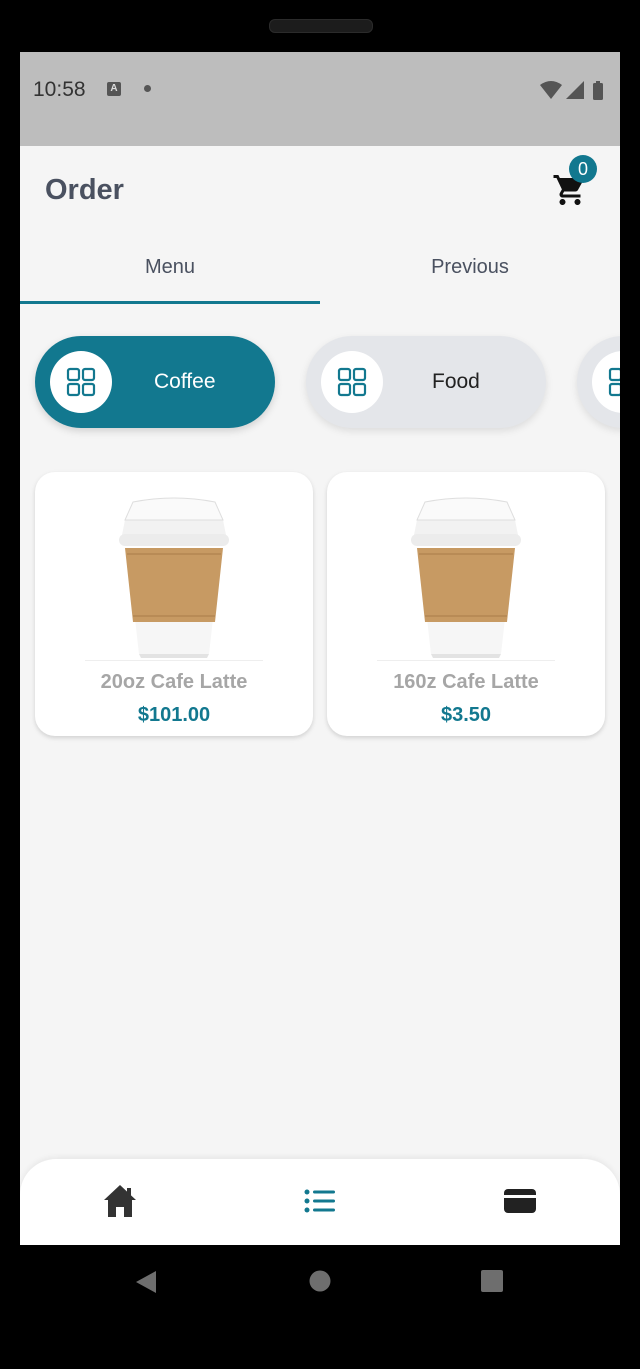 Image resolution: width=640 pixels, height=1369 pixels. I want to click on app-bar: Order 0, so click(320, 191).